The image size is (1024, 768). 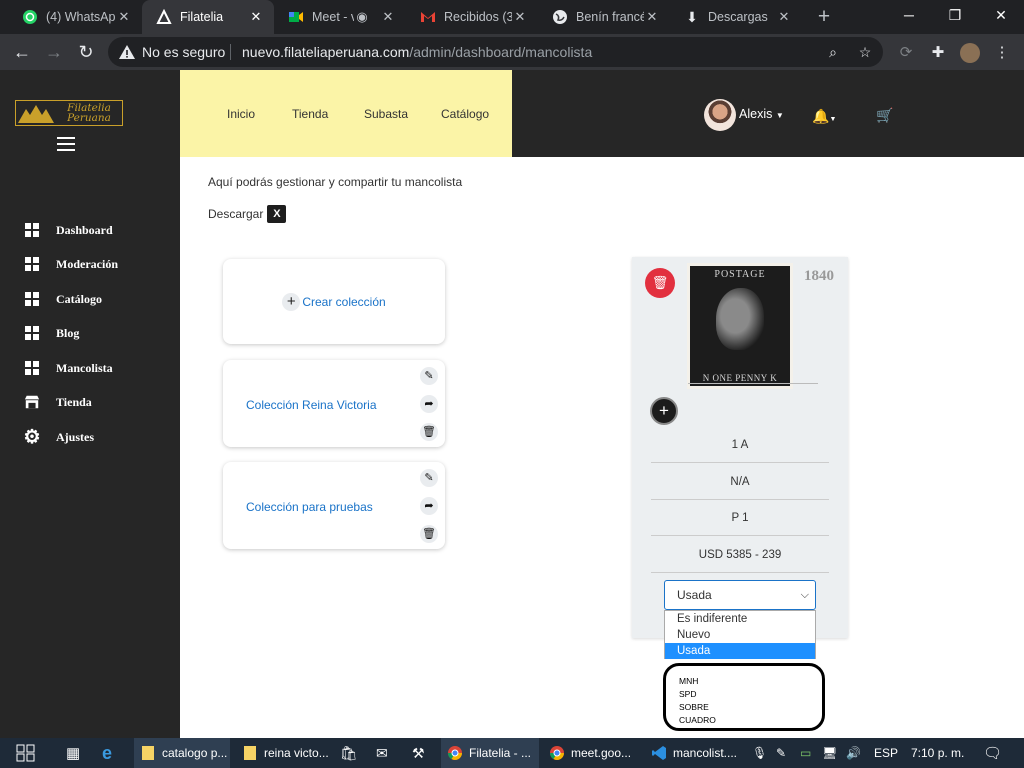 I want to click on zoom-icon: ⌕, so click(x=833, y=52).